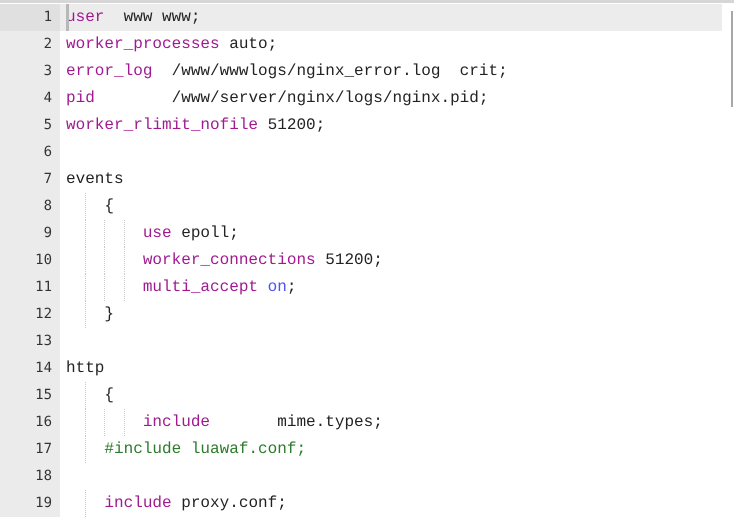 This screenshot has height=523, width=734. I want to click on code-text: http, so click(85, 368).